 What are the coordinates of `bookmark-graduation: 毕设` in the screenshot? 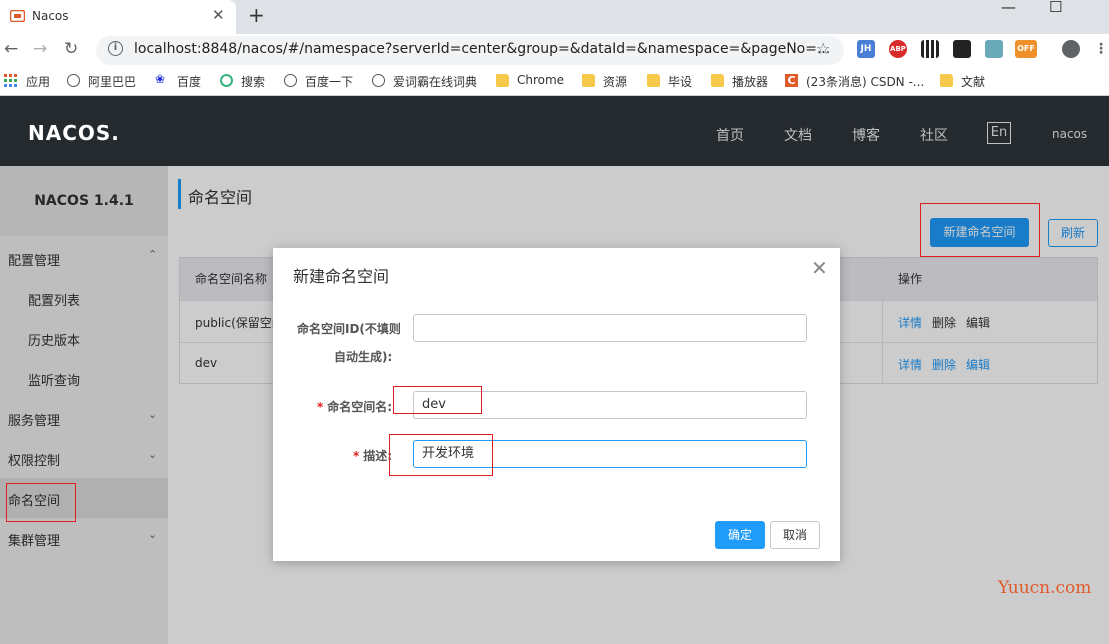 It's located at (680, 81).